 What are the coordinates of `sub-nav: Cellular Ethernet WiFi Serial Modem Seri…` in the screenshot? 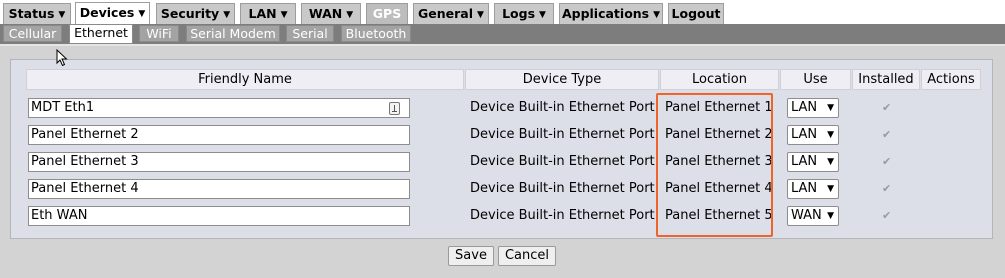 It's located at (502, 34).